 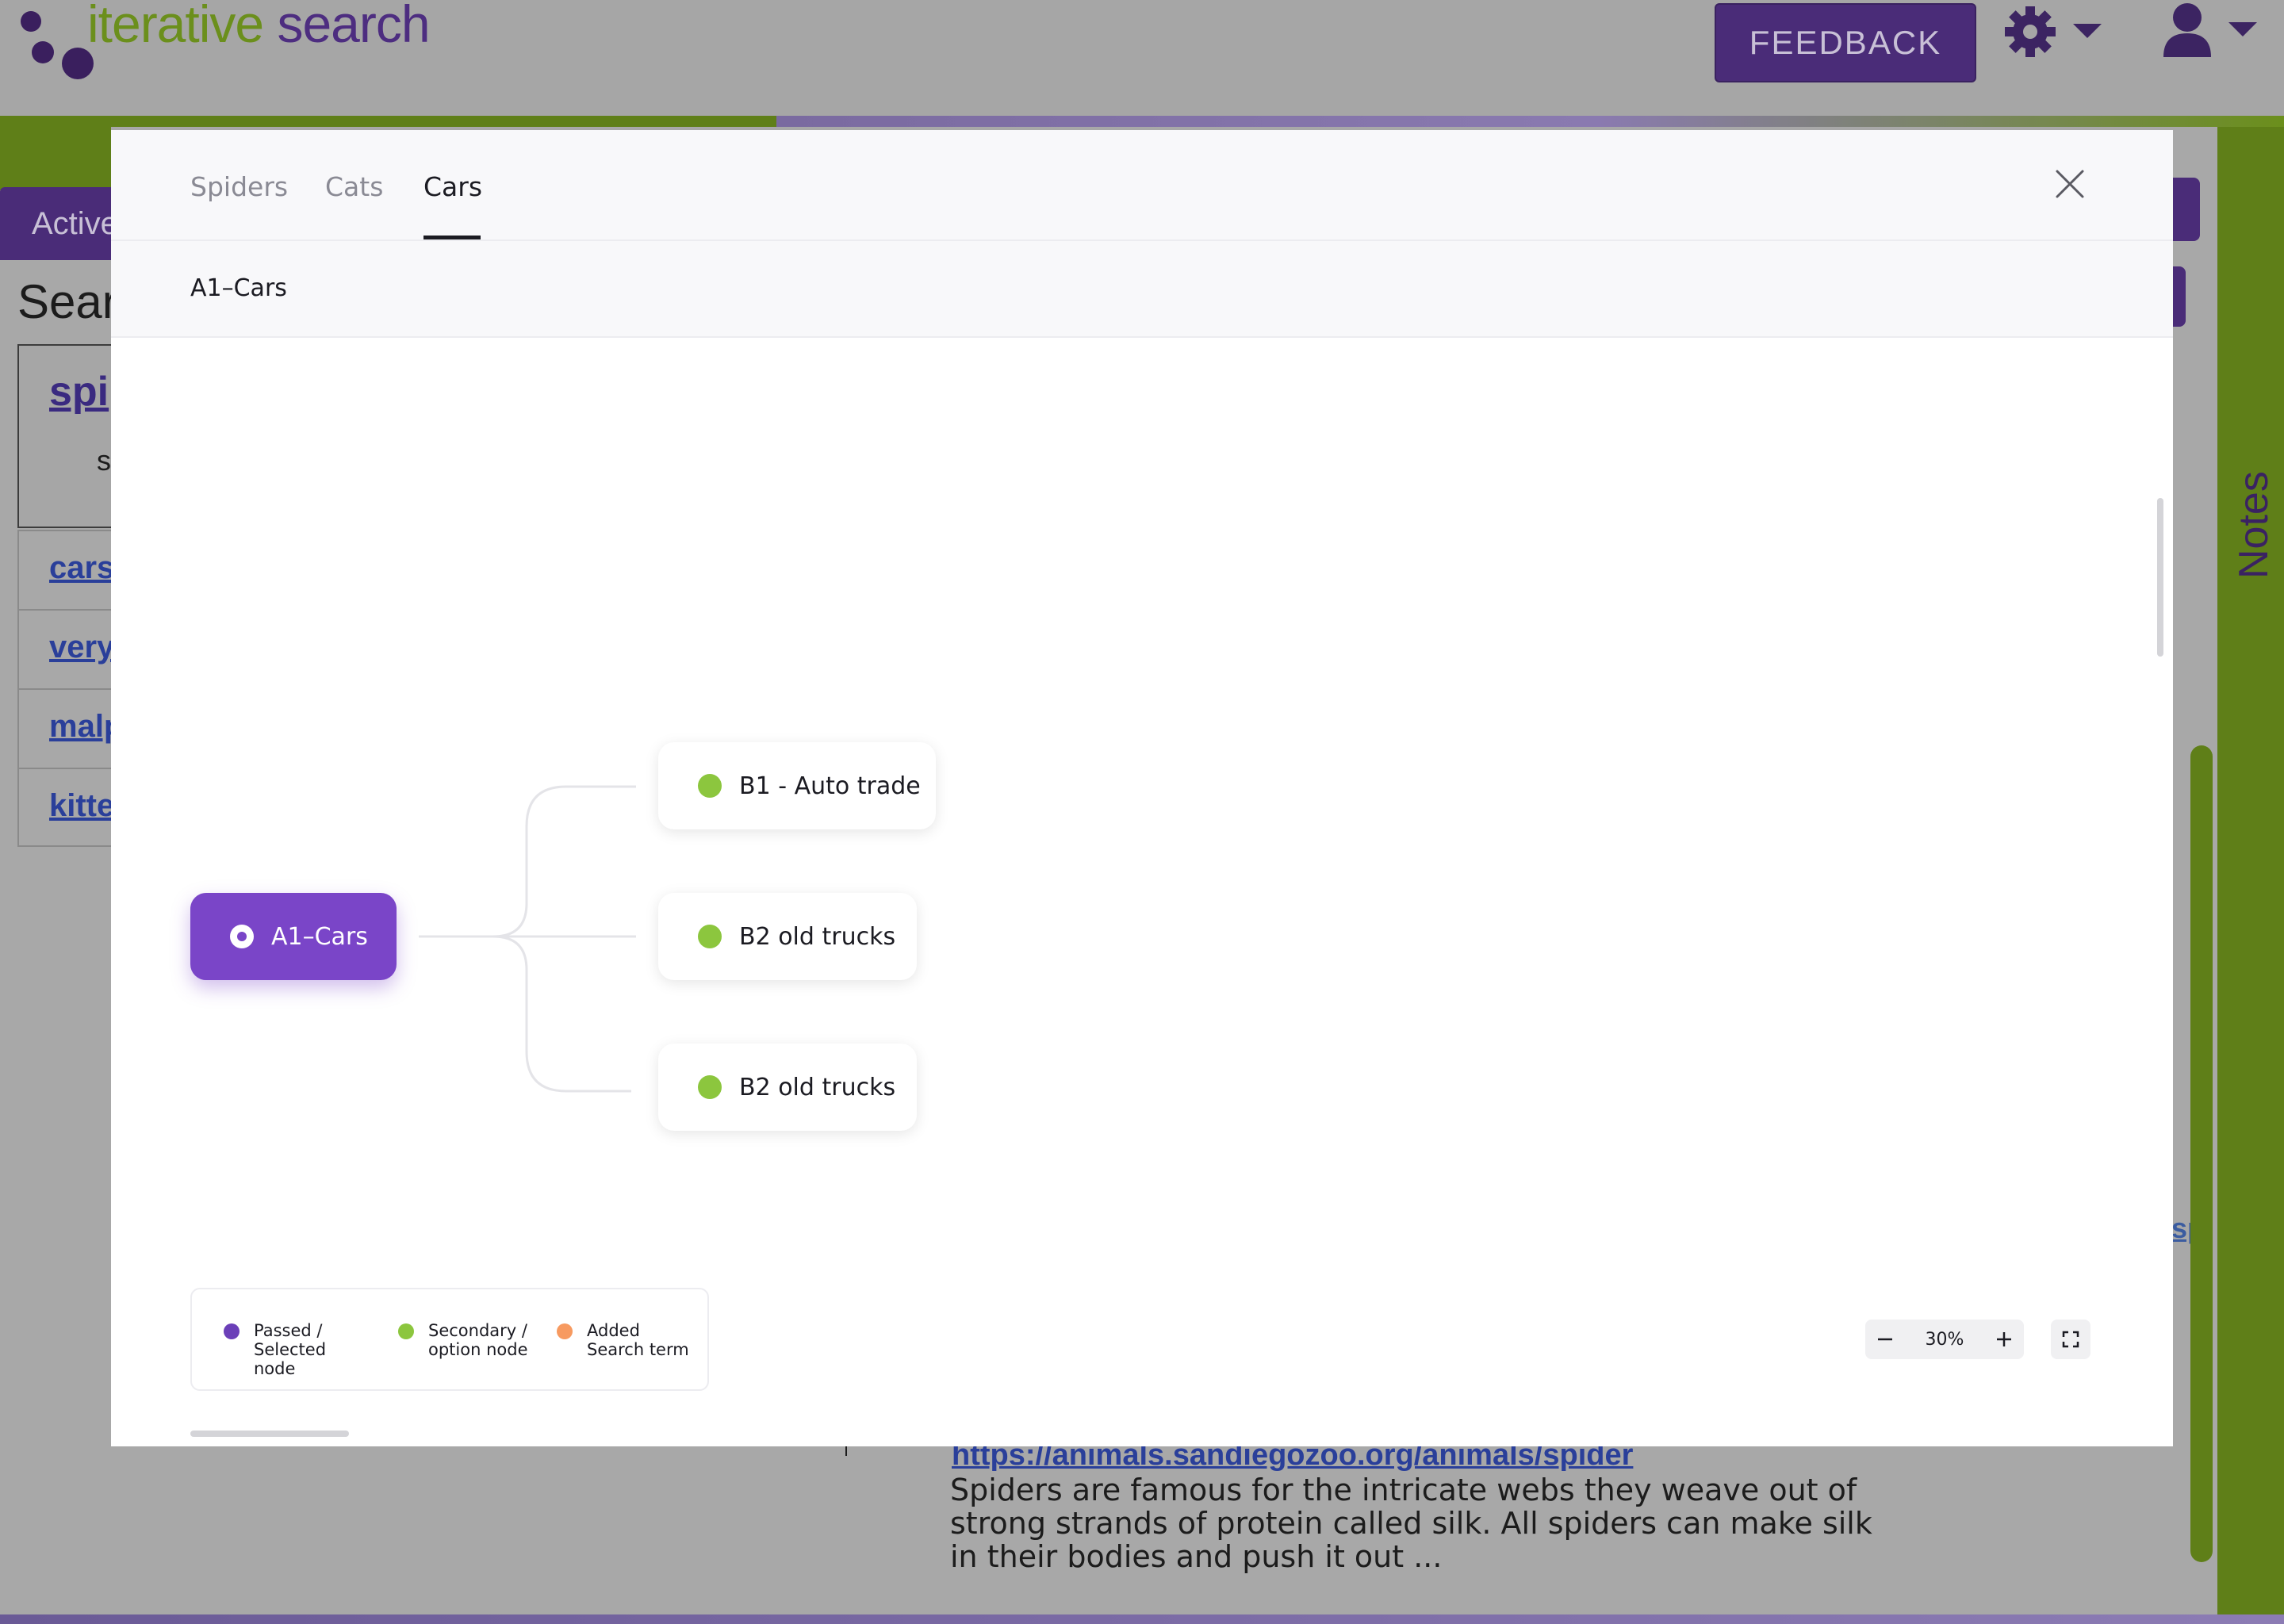 I want to click on zoom-level: 30%, so click(x=1944, y=1339).